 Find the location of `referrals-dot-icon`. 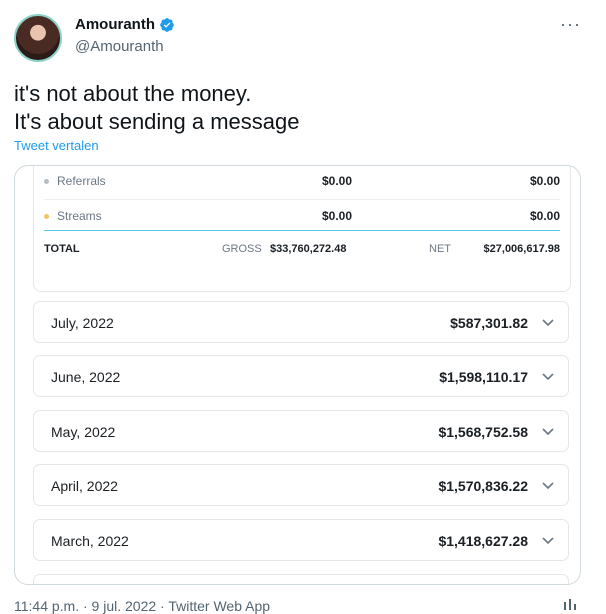

referrals-dot-icon is located at coordinates (46, 181).